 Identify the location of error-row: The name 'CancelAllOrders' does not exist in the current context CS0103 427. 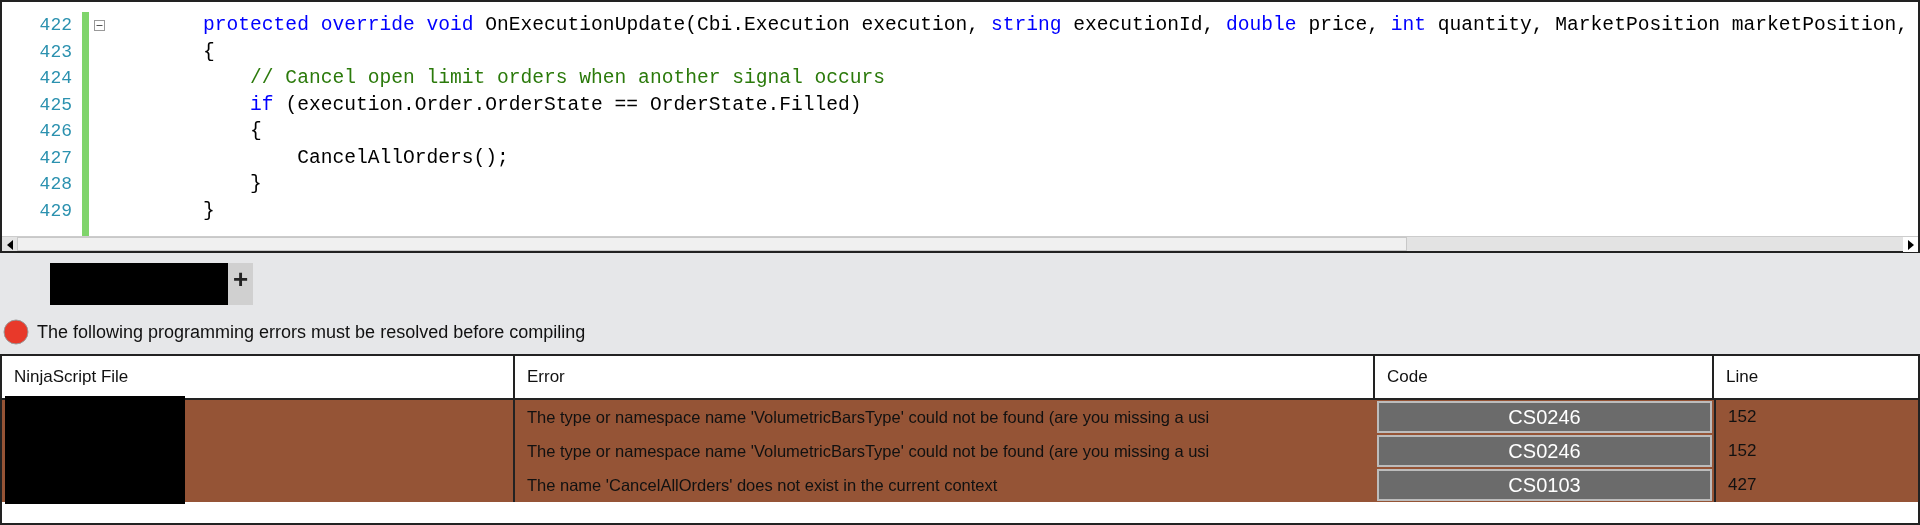
(960, 485).